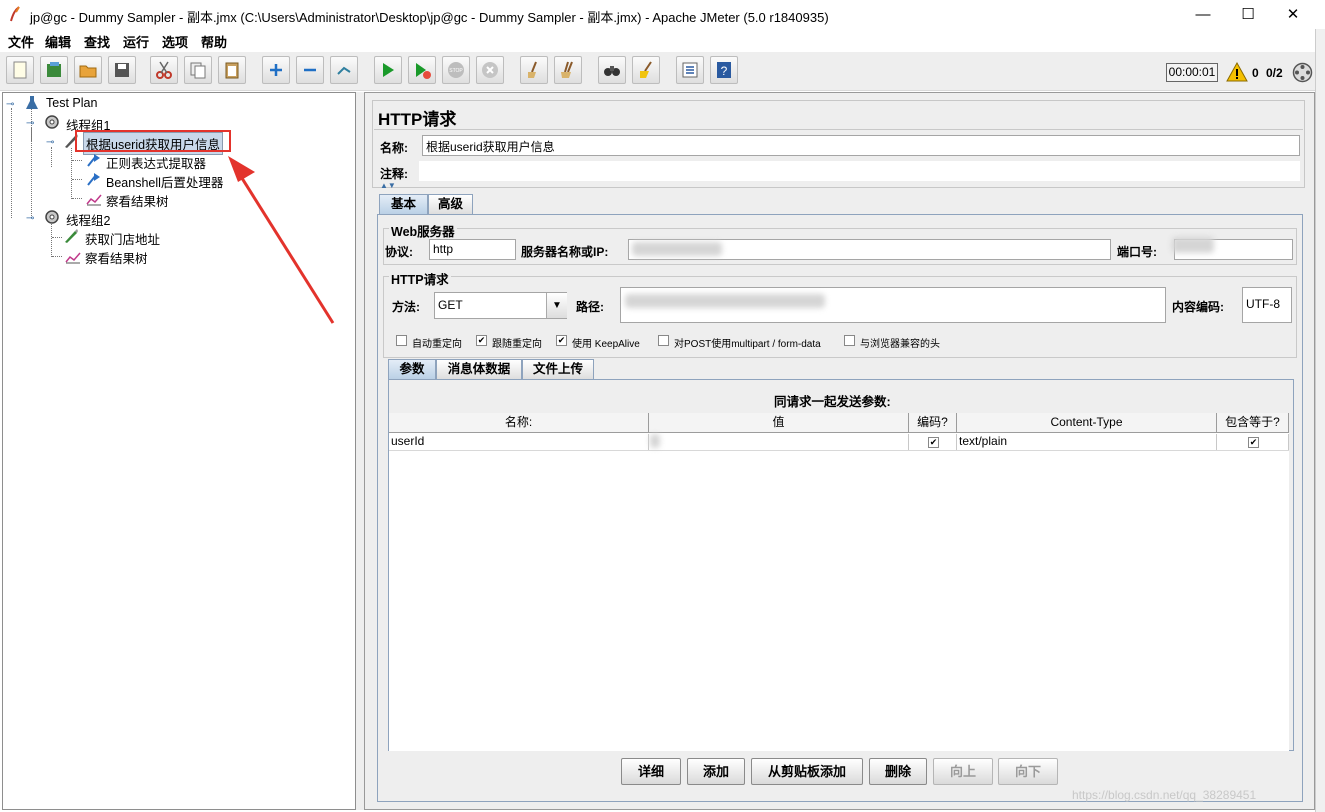 Image resolution: width=1325 pixels, height=812 pixels. What do you see at coordinates (54, 70) in the screenshot?
I see `templates-icon` at bounding box center [54, 70].